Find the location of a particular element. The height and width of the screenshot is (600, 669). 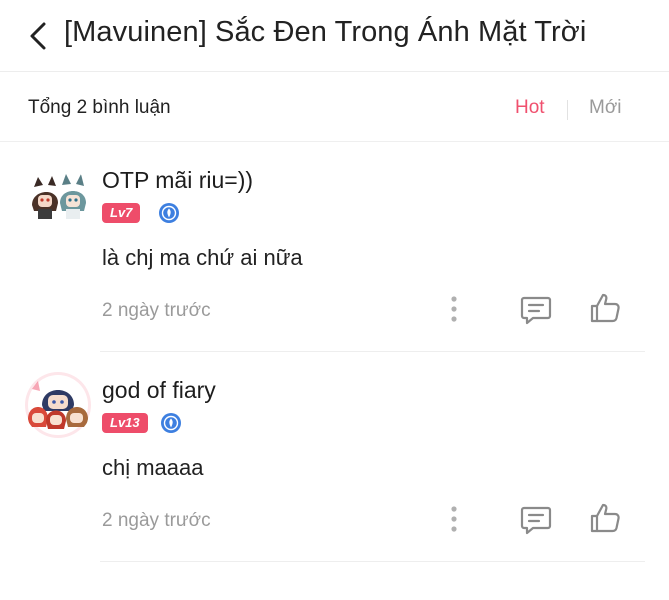

top-header: [Mavuinen] Sắc Đen Trong Ánh Mặt Trời is located at coordinates (334, 36).